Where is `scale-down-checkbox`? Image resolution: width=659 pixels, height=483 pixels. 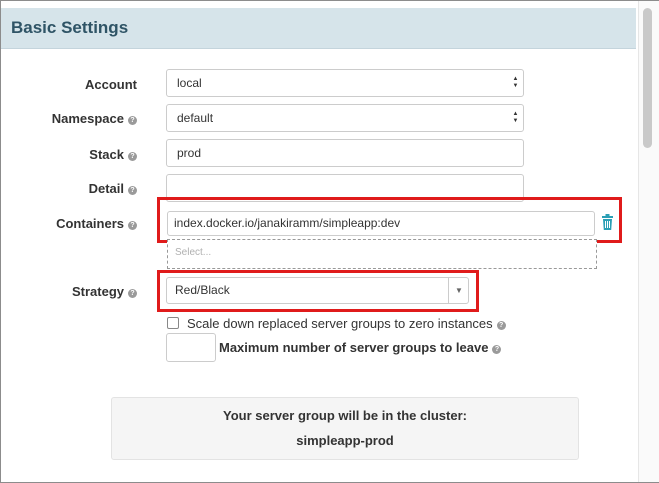
scale-down-checkbox is located at coordinates (173, 323).